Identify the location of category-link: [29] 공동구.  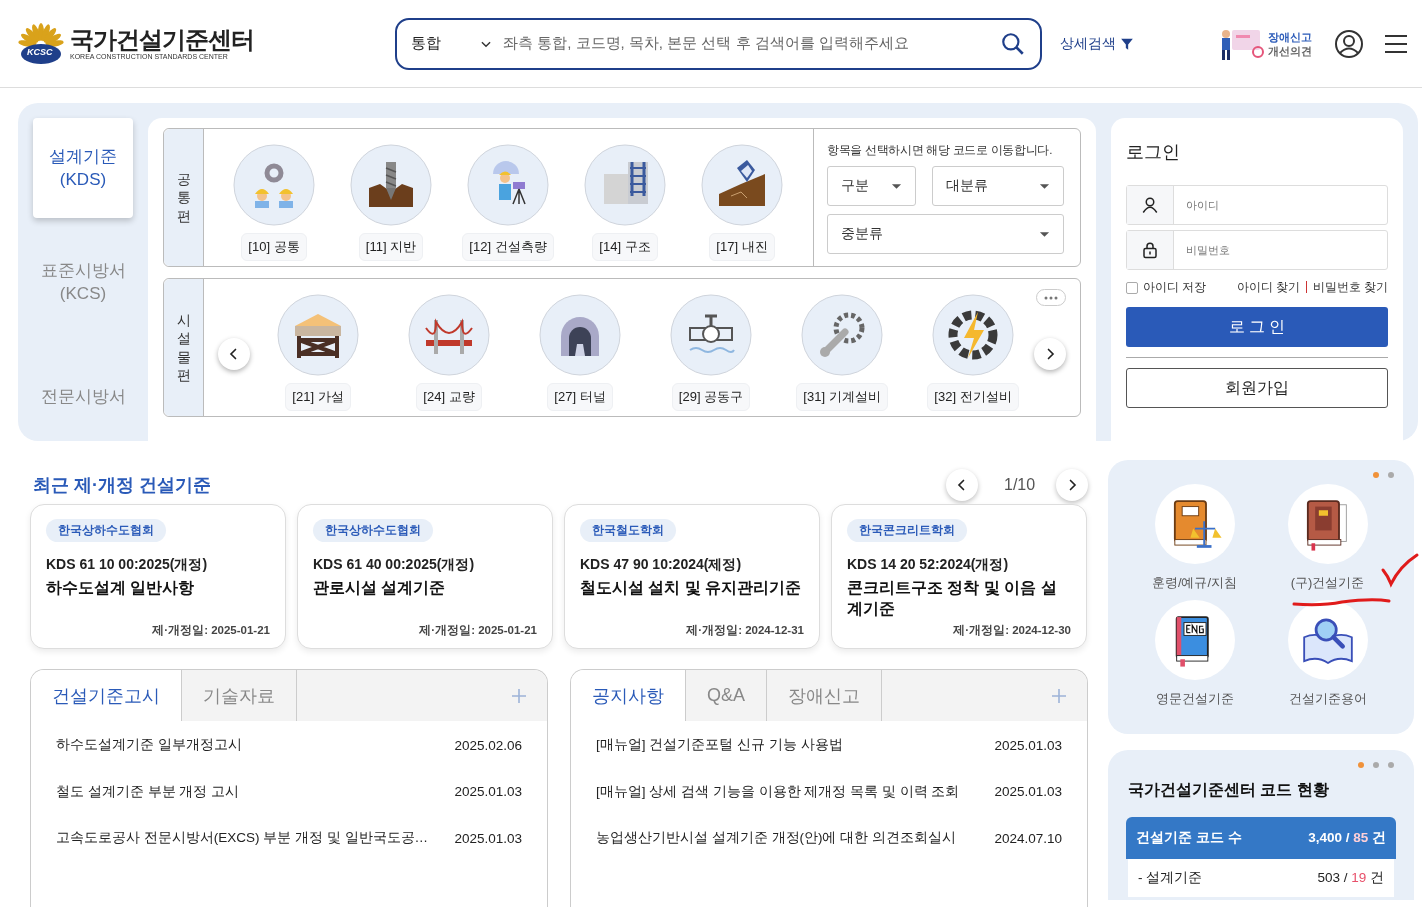
(711, 397).